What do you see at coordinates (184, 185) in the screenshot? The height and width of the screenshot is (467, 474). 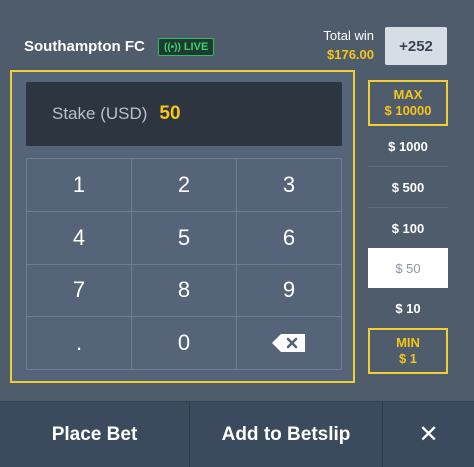 I see `key-2: 2` at bounding box center [184, 185].